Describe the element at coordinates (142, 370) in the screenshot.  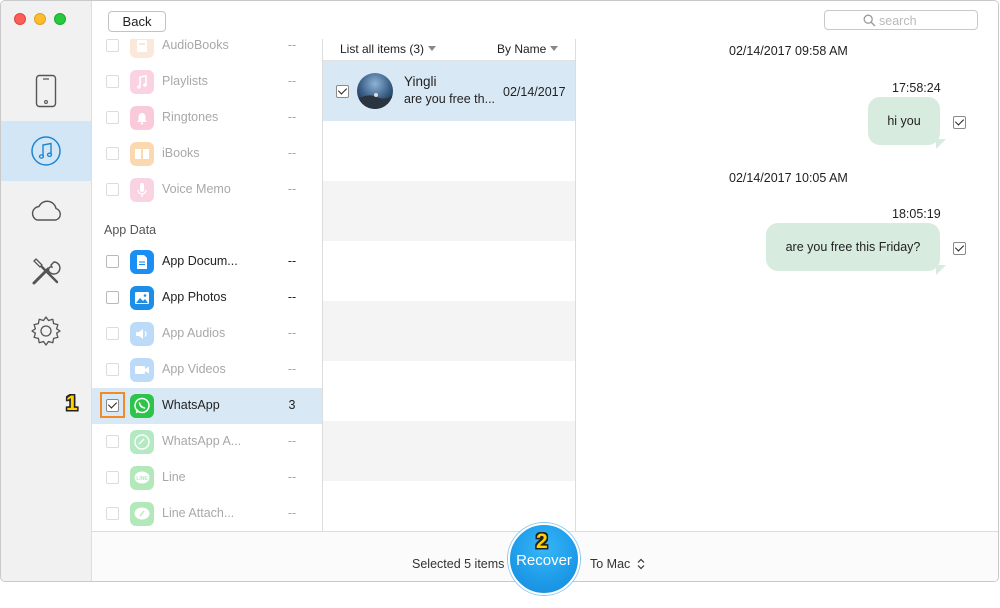
I see `app-videos-icon` at that location.